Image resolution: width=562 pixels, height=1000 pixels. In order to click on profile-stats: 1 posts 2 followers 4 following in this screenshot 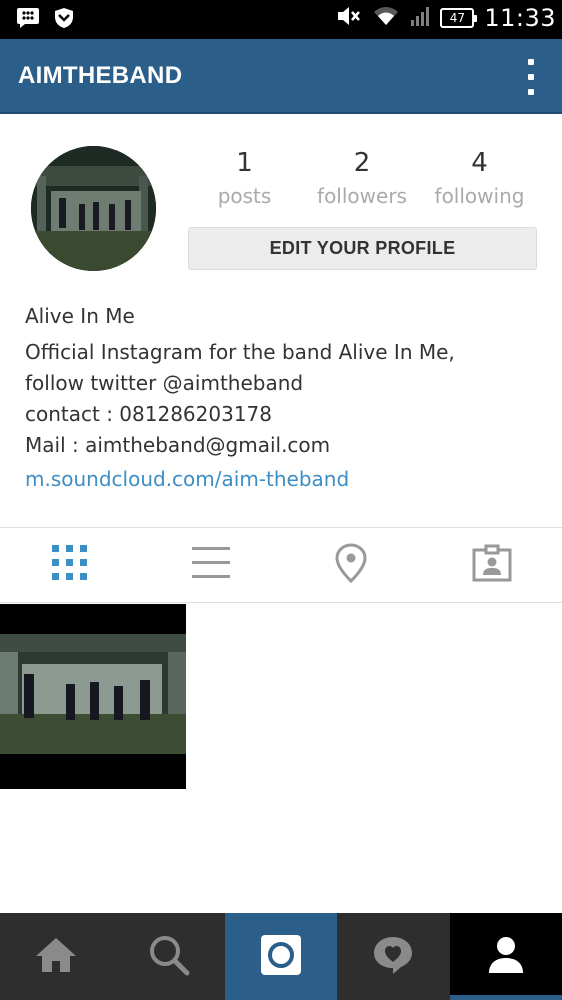, I will do `click(362, 178)`.